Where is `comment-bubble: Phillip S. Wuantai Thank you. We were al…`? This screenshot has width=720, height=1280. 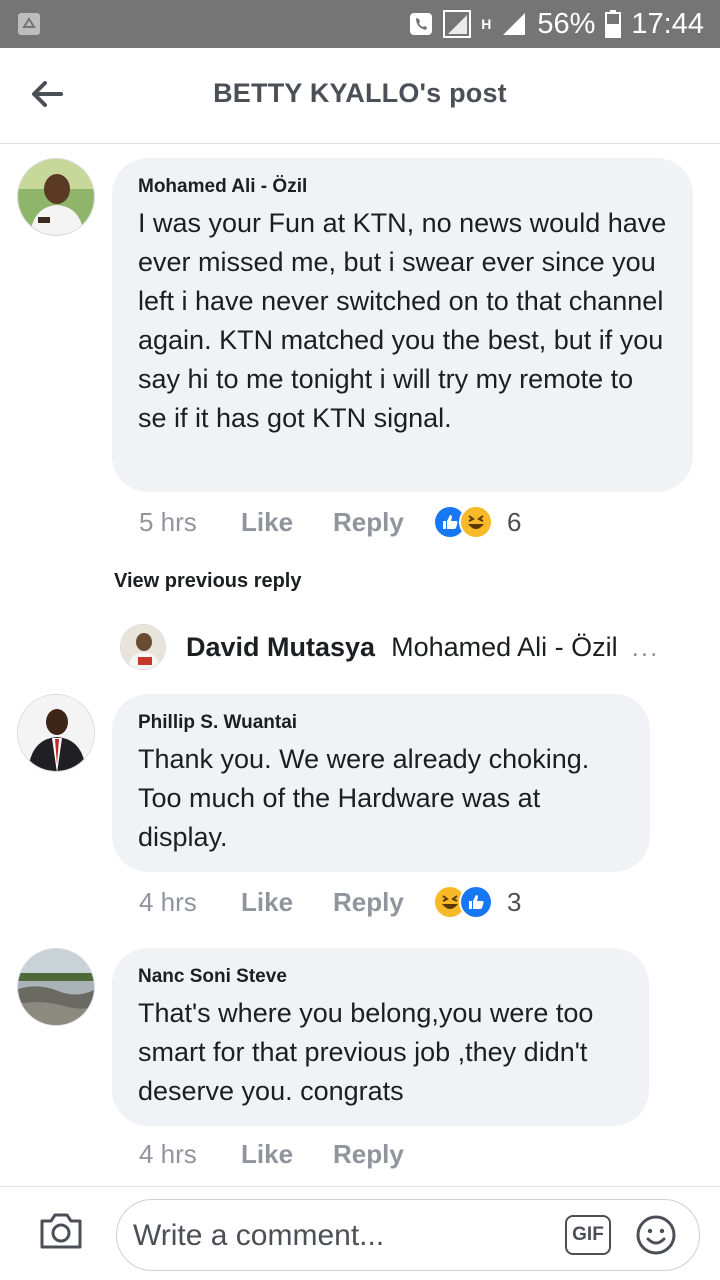
comment-bubble: Phillip S. Wuantai Thank you. We were al… is located at coordinates (381, 783).